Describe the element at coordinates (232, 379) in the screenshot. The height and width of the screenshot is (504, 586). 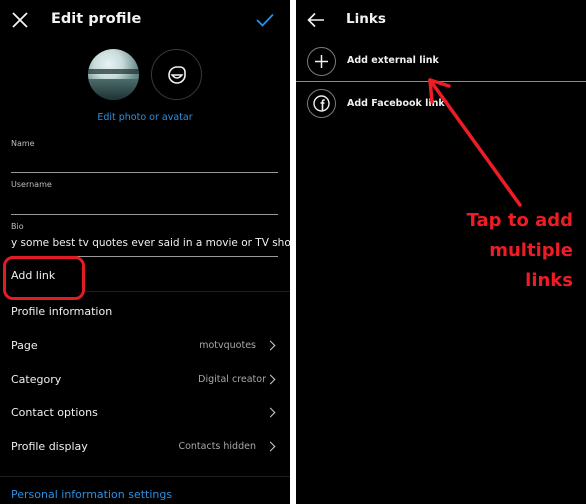
I see `row-value: Digital creator` at that location.